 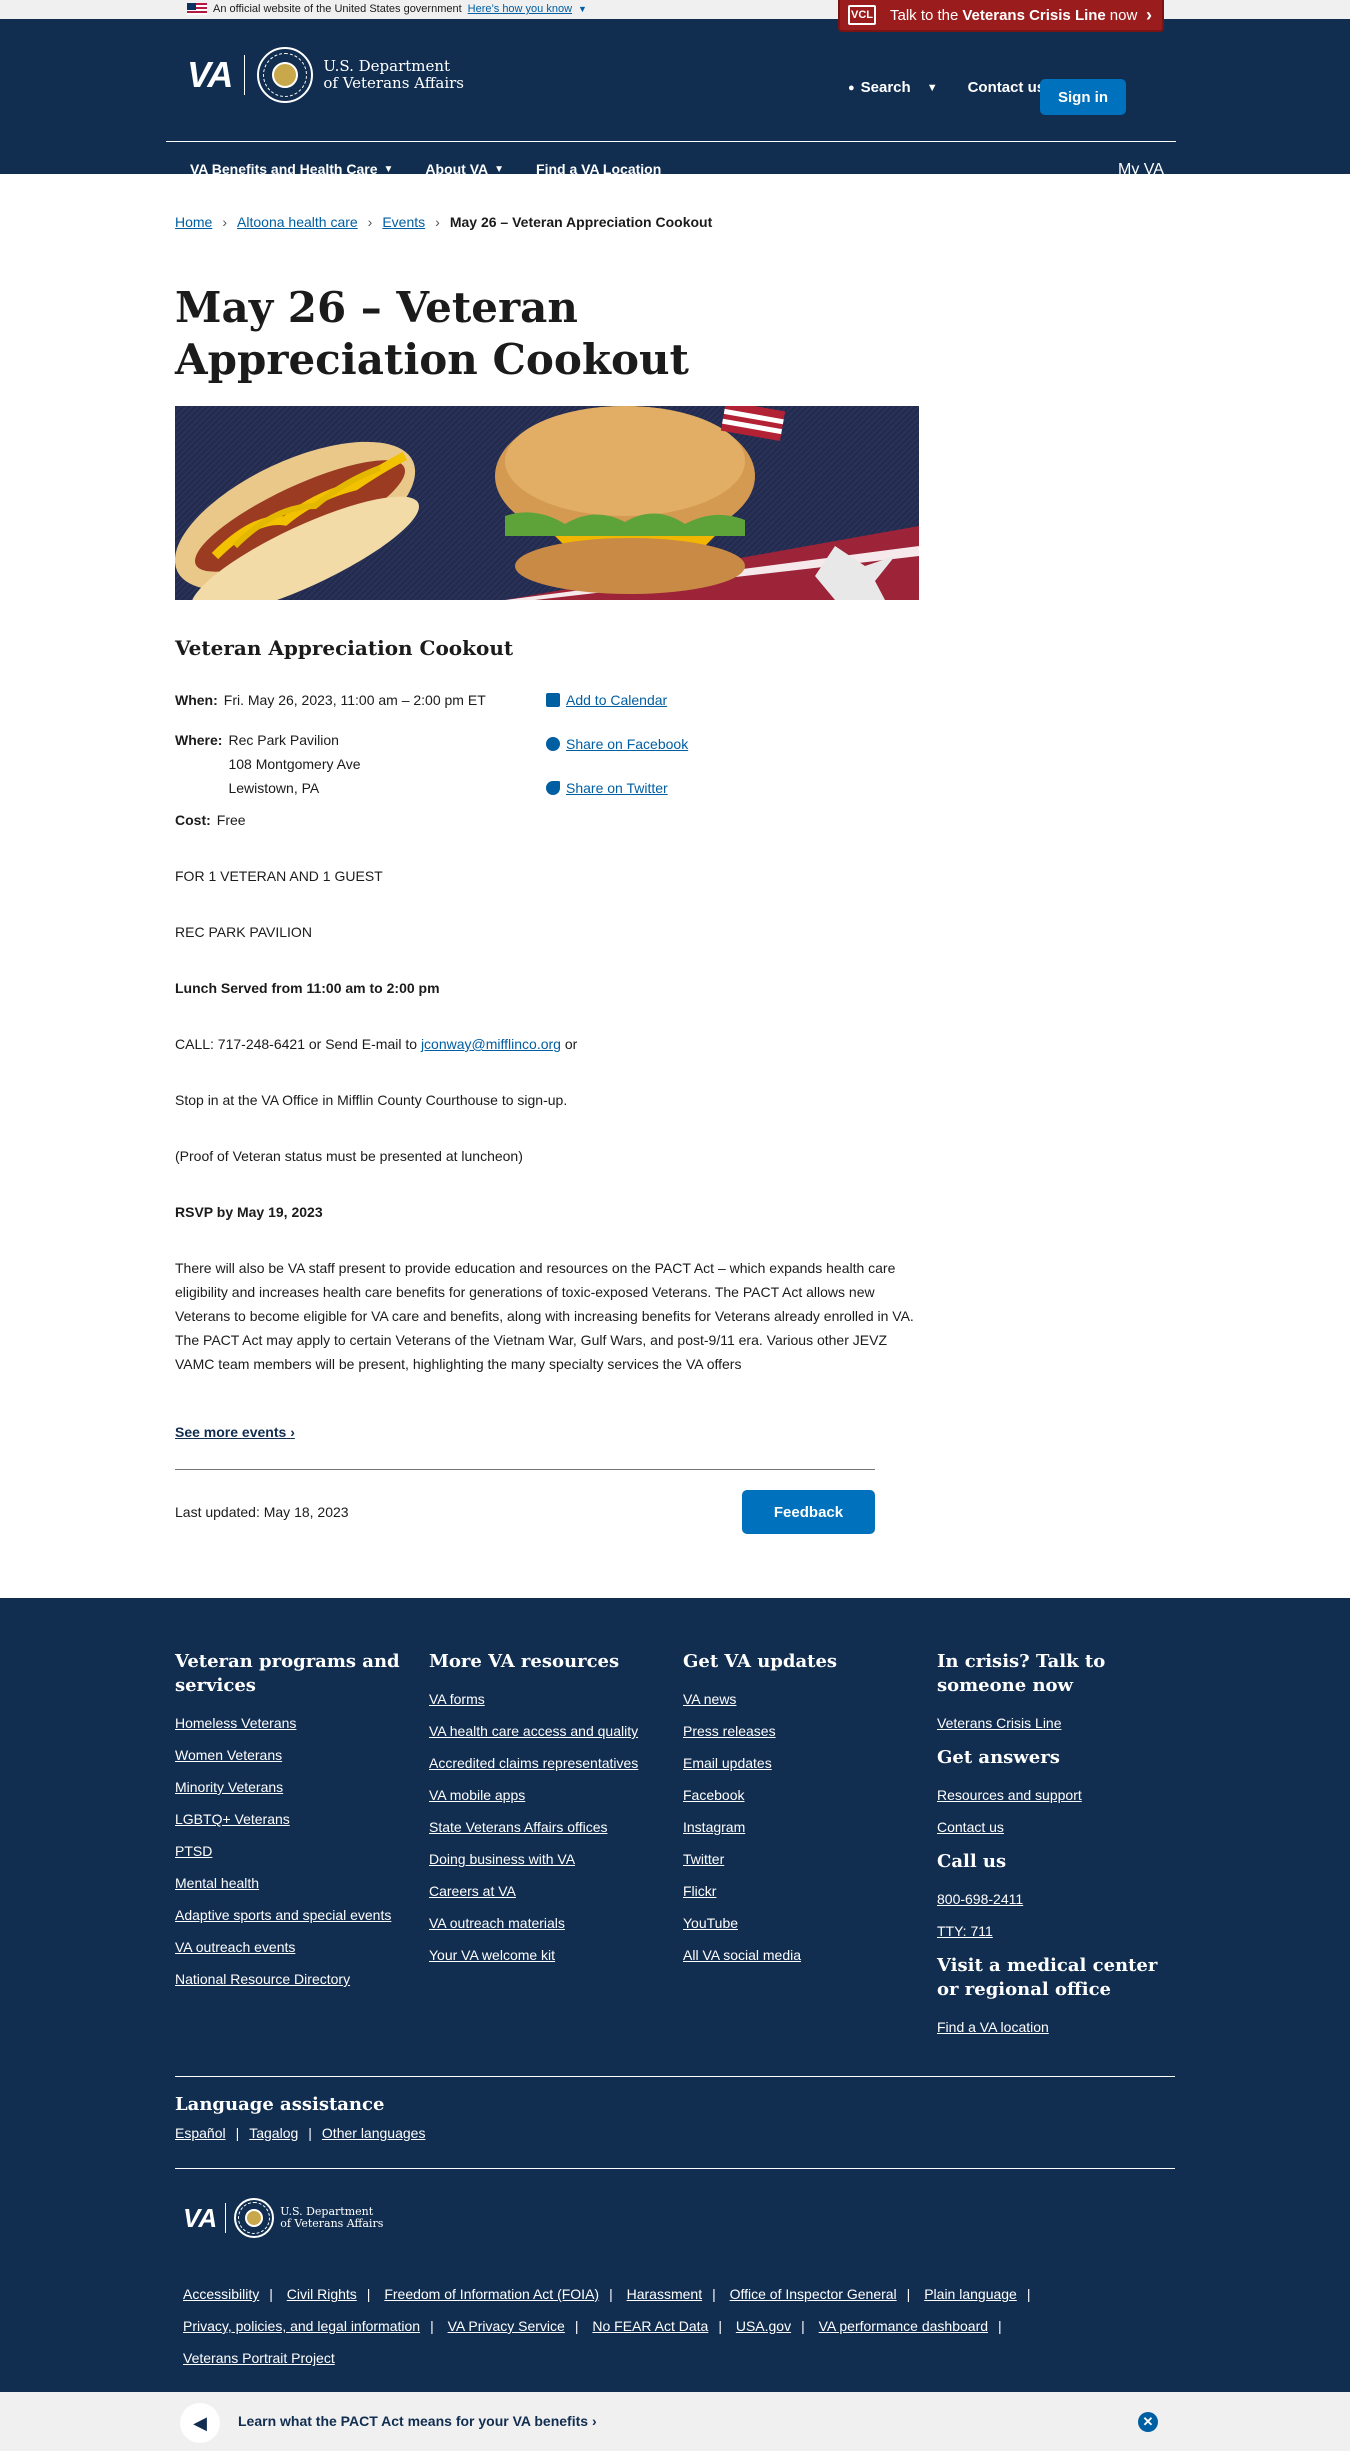 What do you see at coordinates (862, 15) in the screenshot?
I see `crisis-line-icon: VCL` at bounding box center [862, 15].